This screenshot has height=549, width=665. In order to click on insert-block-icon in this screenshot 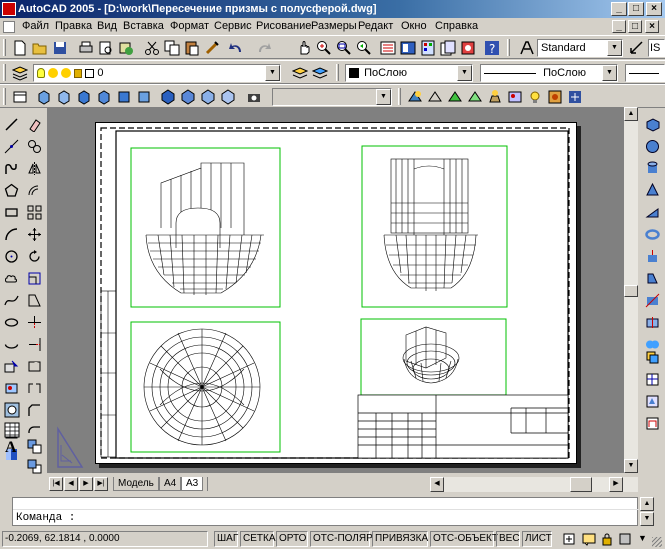, I will do `click(11, 366)`.